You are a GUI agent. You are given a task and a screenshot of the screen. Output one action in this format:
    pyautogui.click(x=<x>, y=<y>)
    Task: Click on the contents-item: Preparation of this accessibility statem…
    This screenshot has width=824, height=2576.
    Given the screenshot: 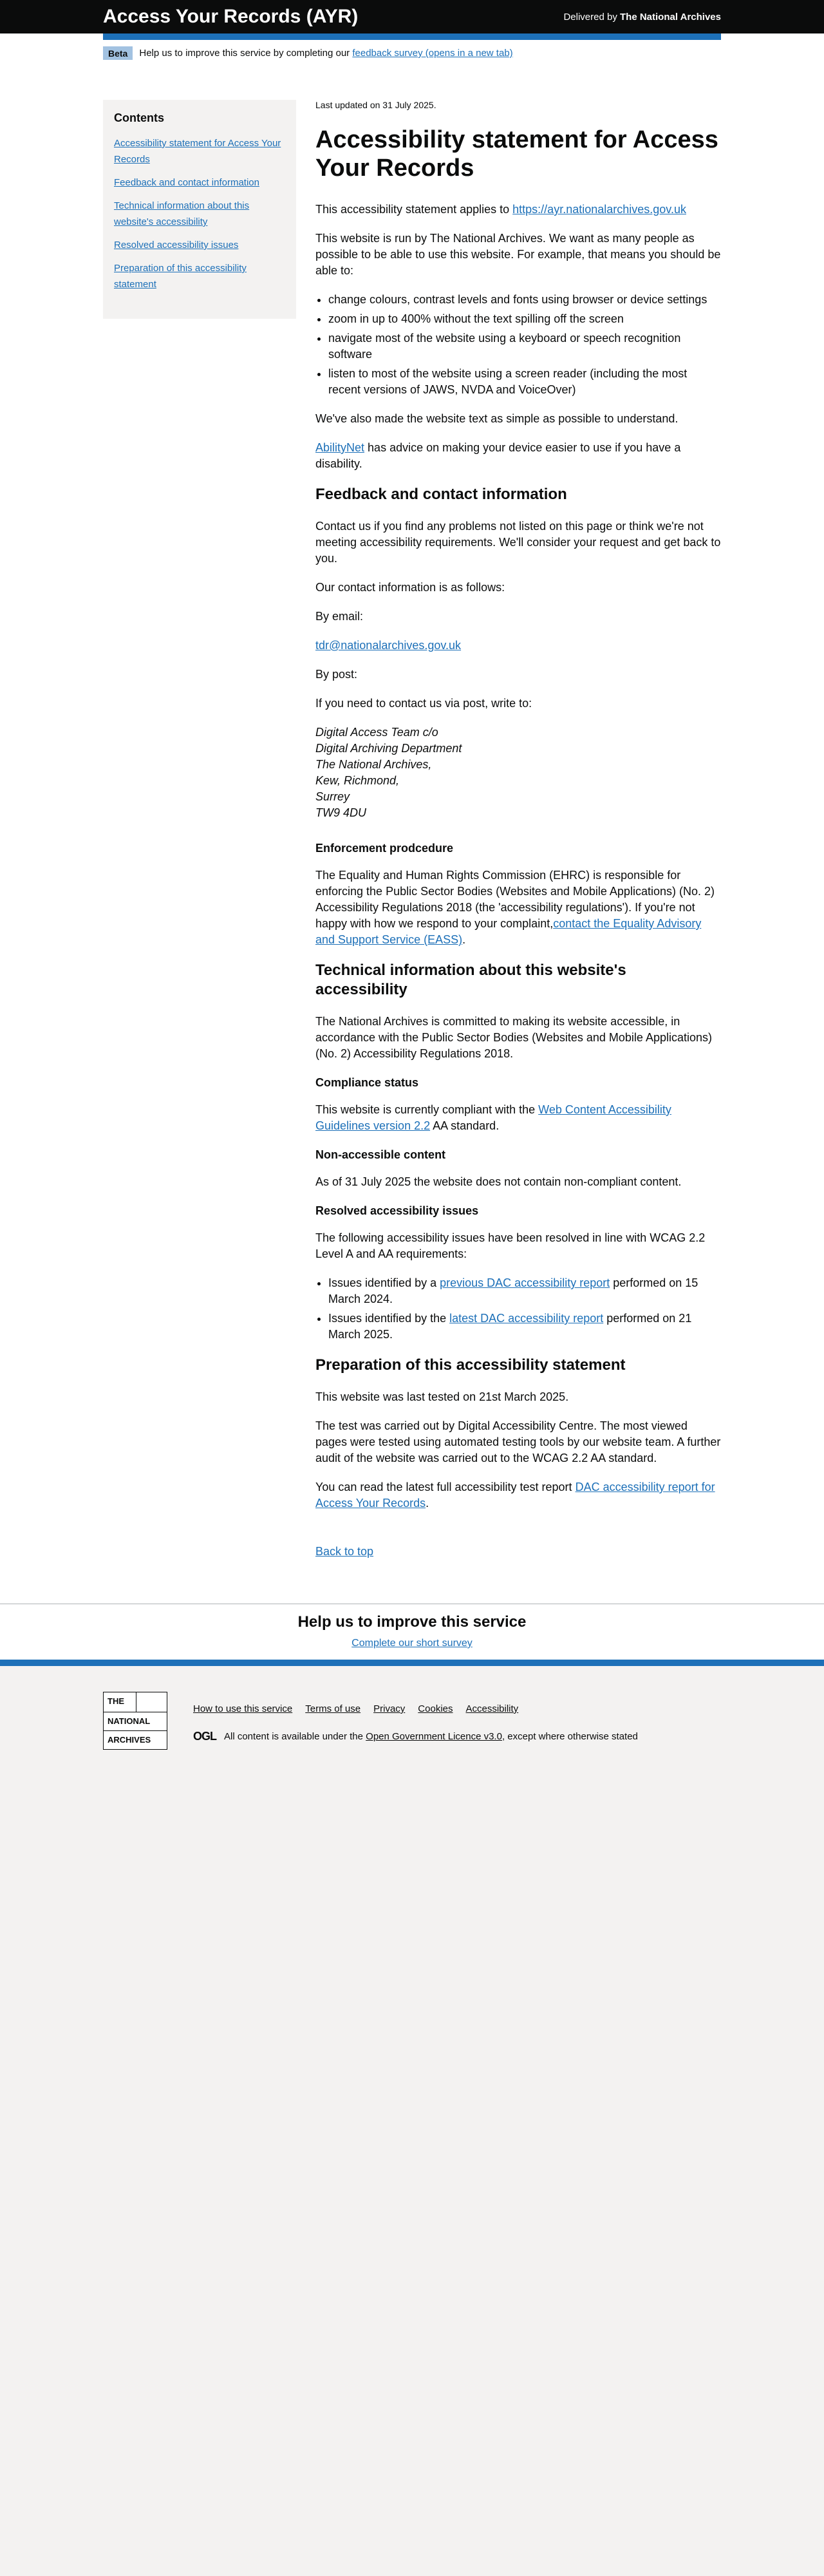 What is the action you would take?
    pyautogui.click(x=200, y=276)
    